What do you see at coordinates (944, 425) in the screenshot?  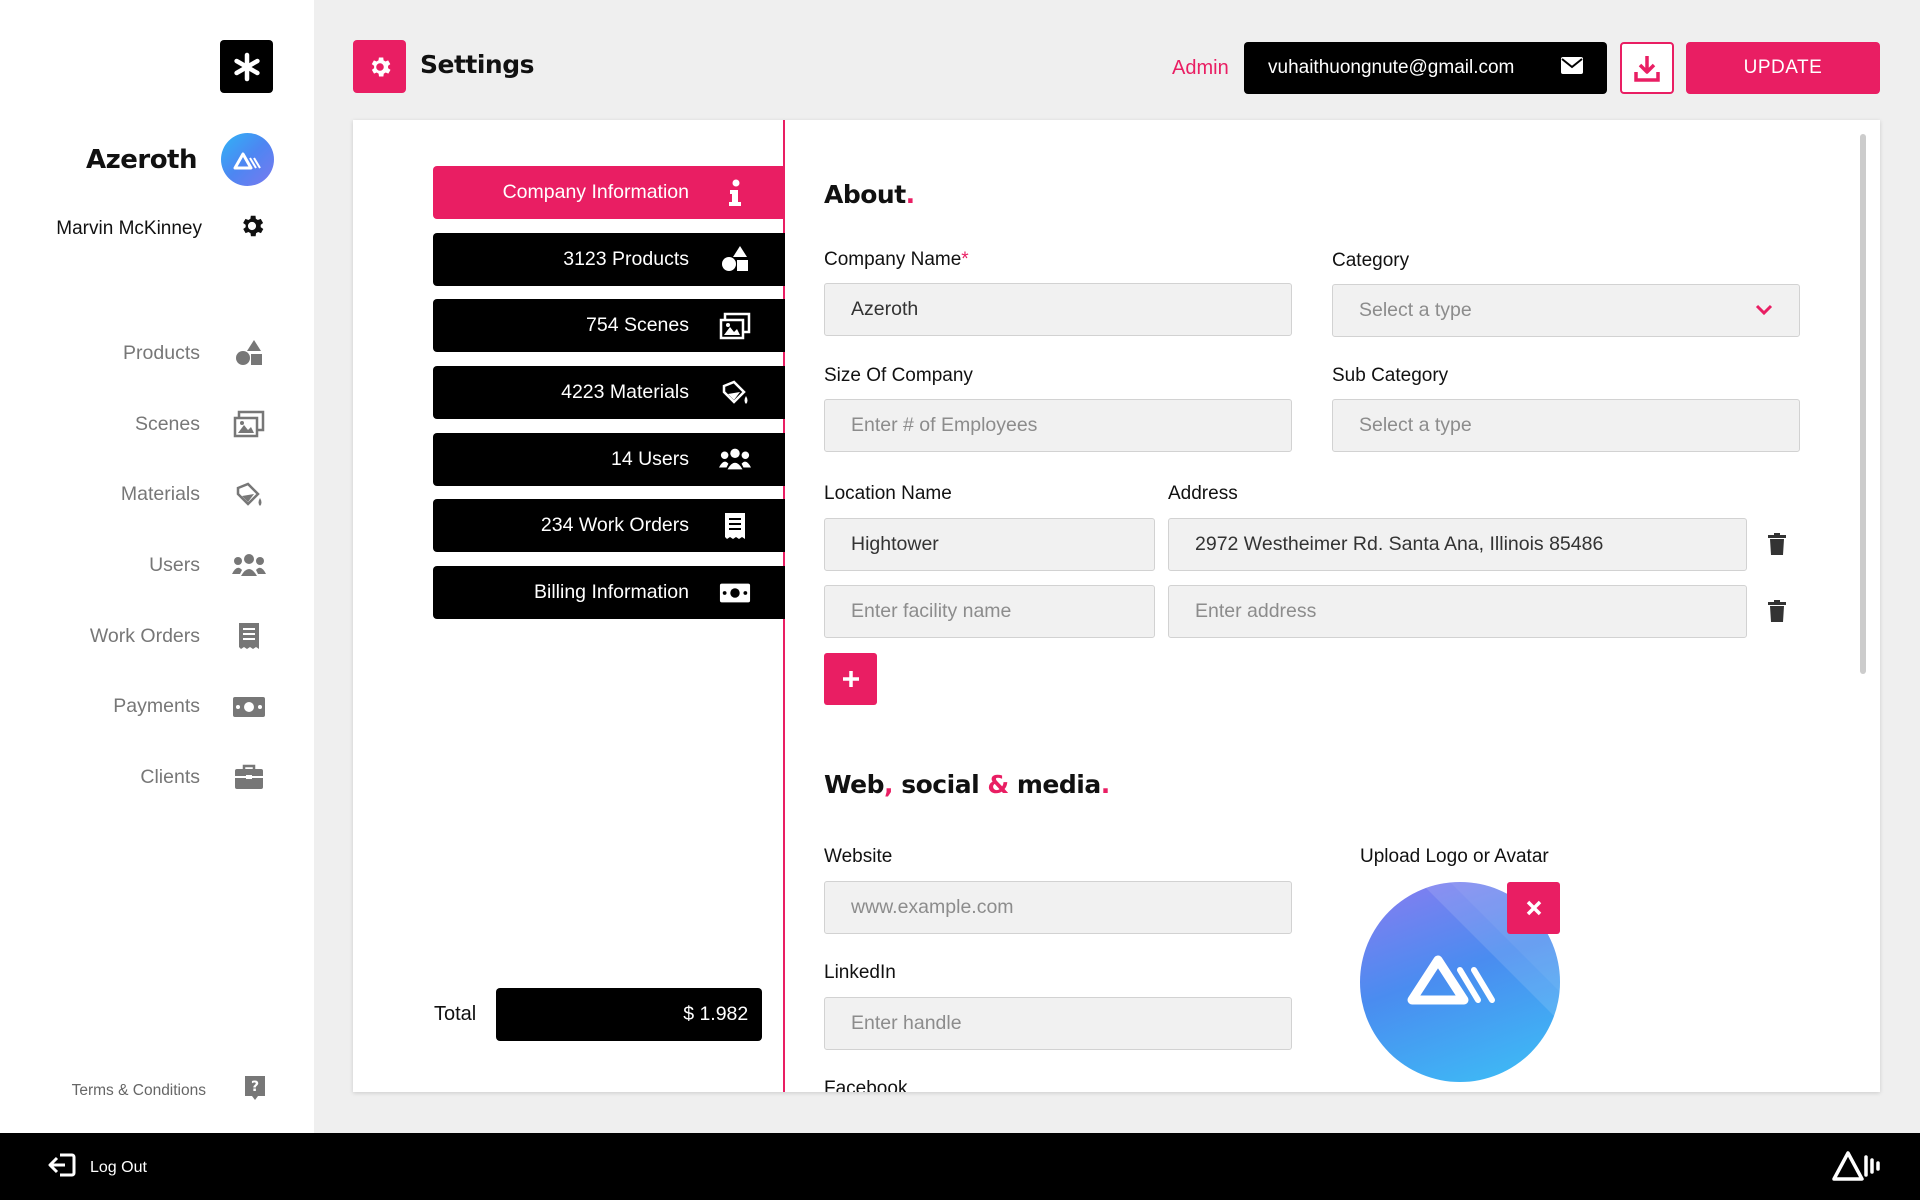 I see `size-placeholder: Enter # of Employees` at bounding box center [944, 425].